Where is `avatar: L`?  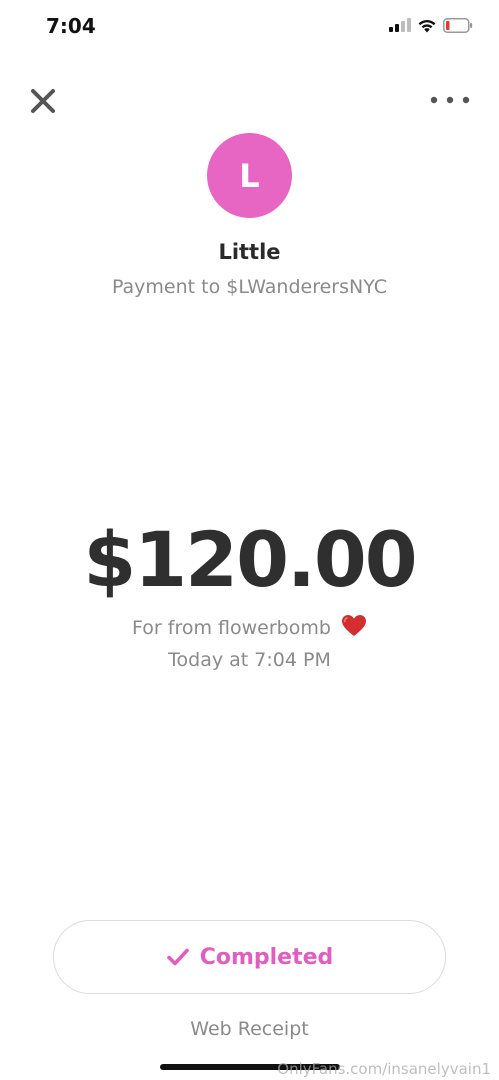 avatar: L is located at coordinates (249, 175).